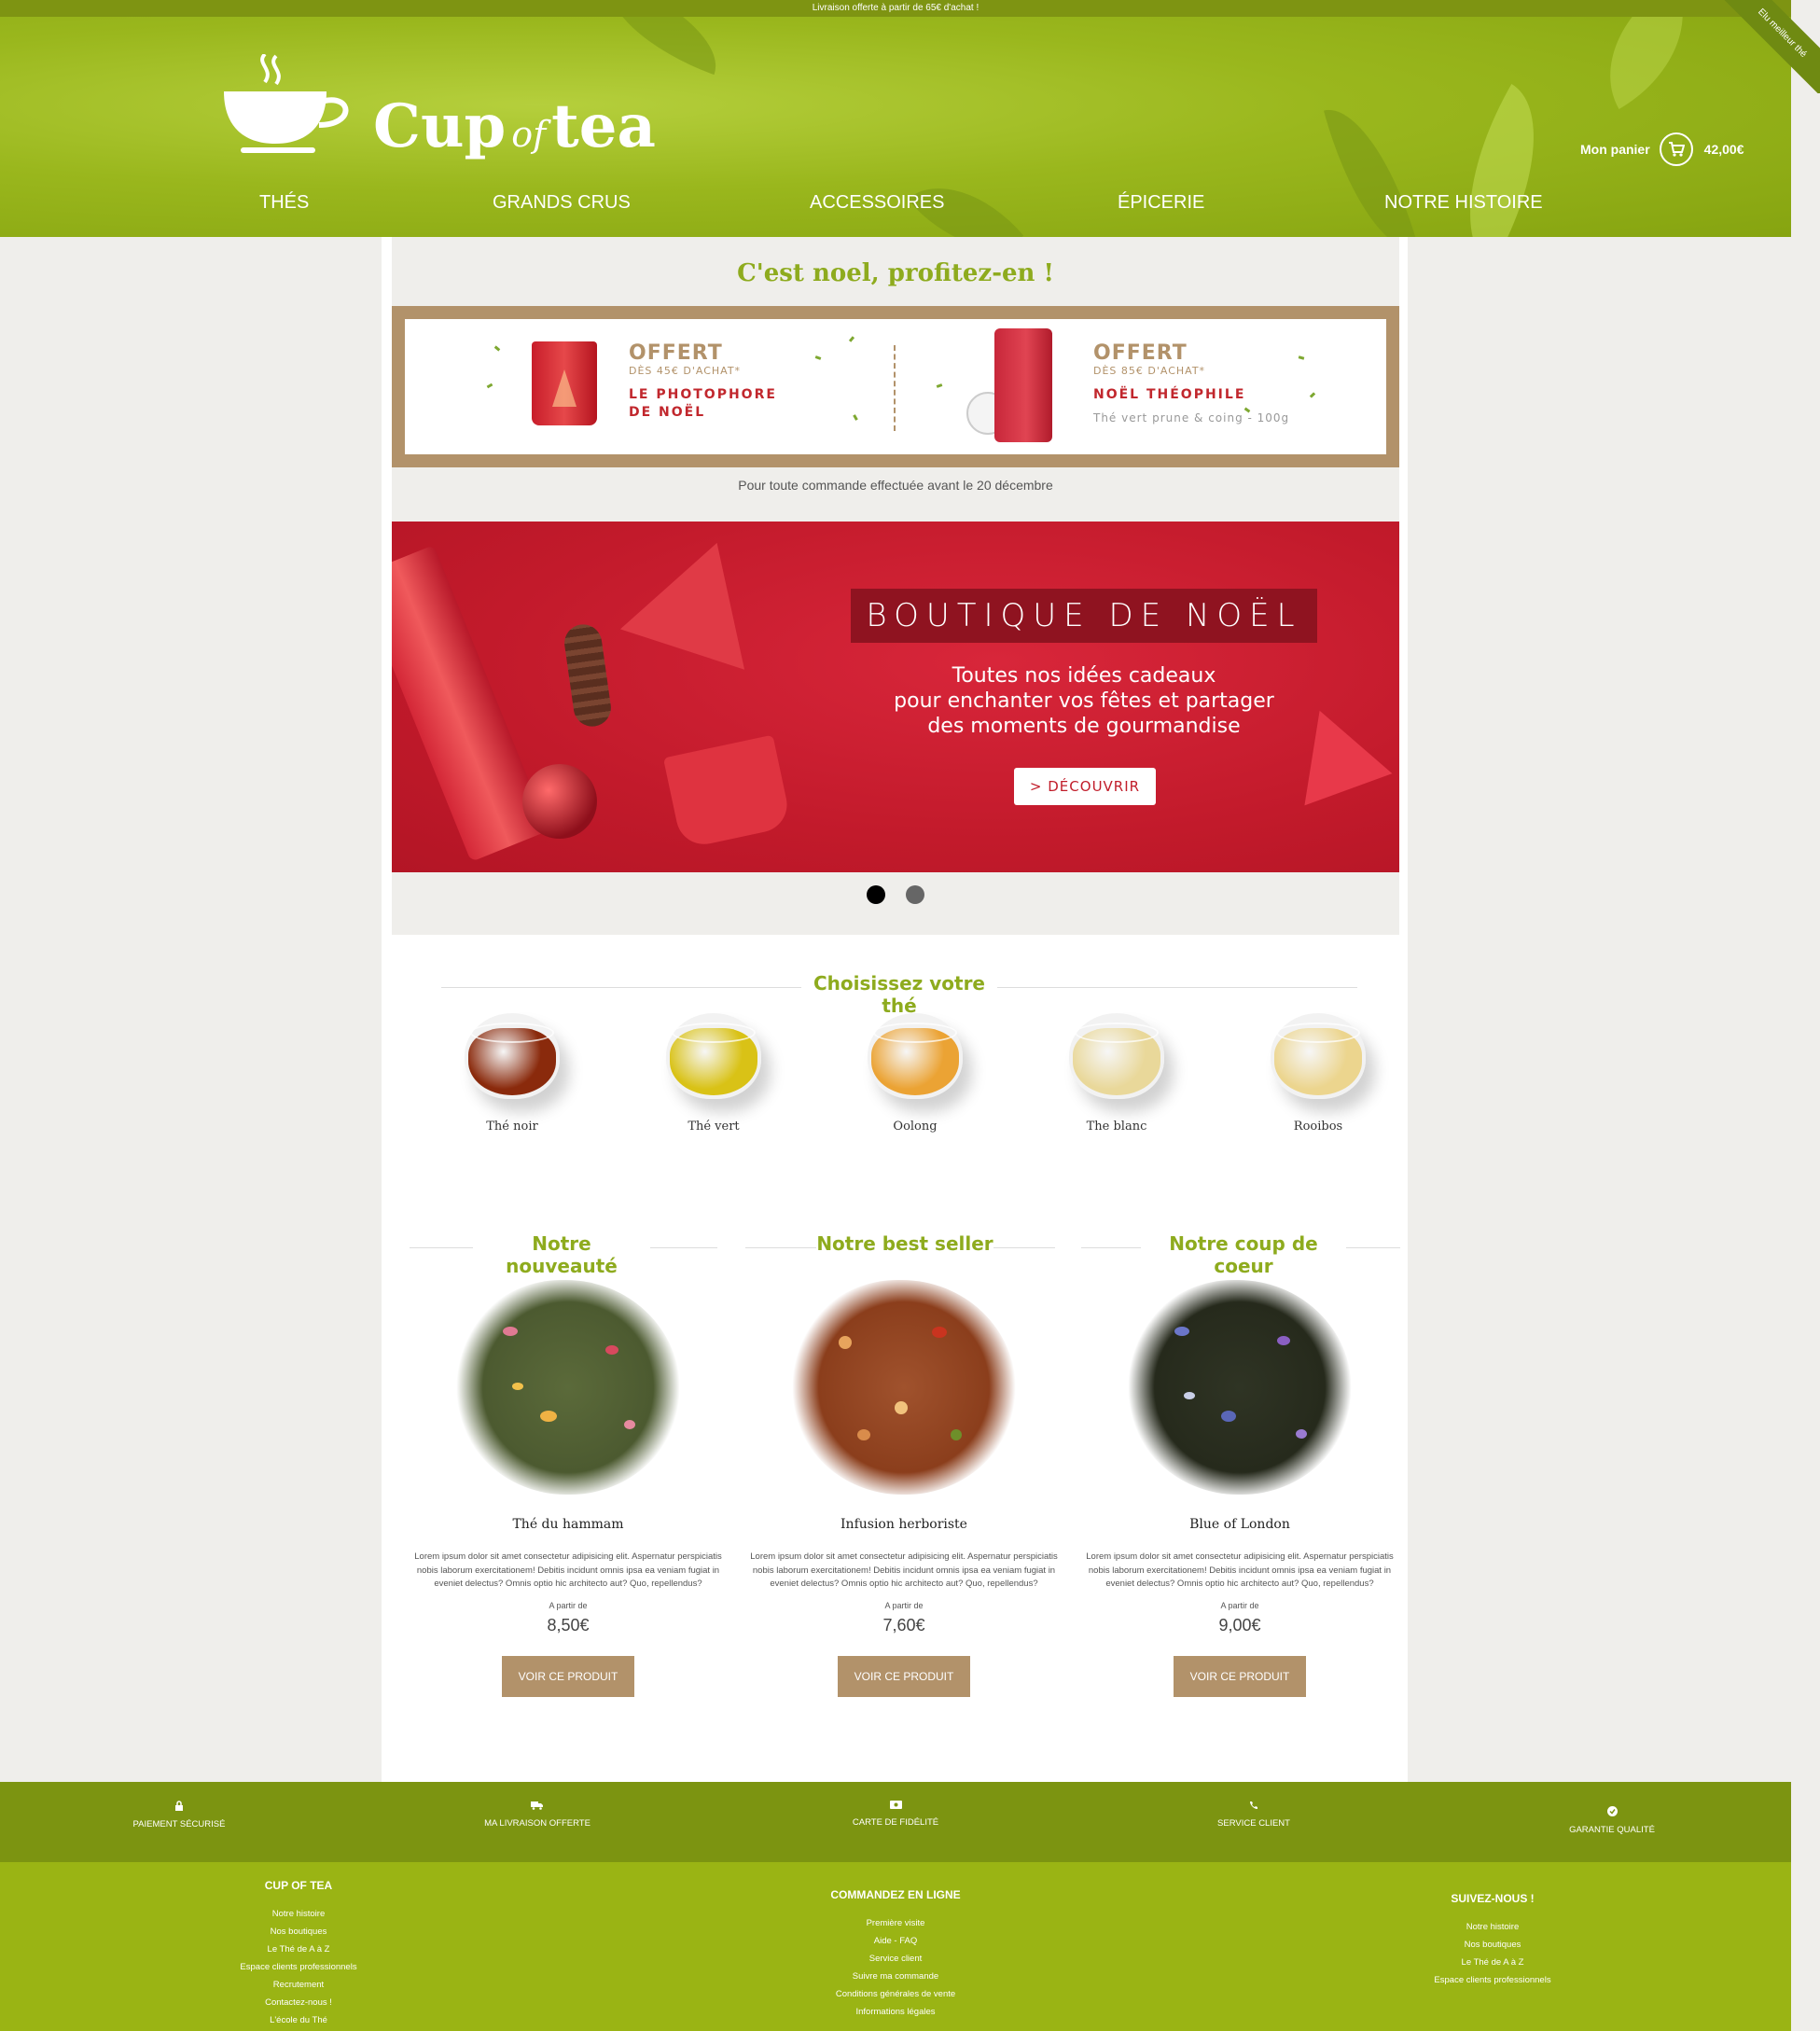 Image resolution: width=1820 pixels, height=2031 pixels. Describe the element at coordinates (1612, 1830) in the screenshot. I see `feature-label: GARANTIE QUALITÉ` at that location.